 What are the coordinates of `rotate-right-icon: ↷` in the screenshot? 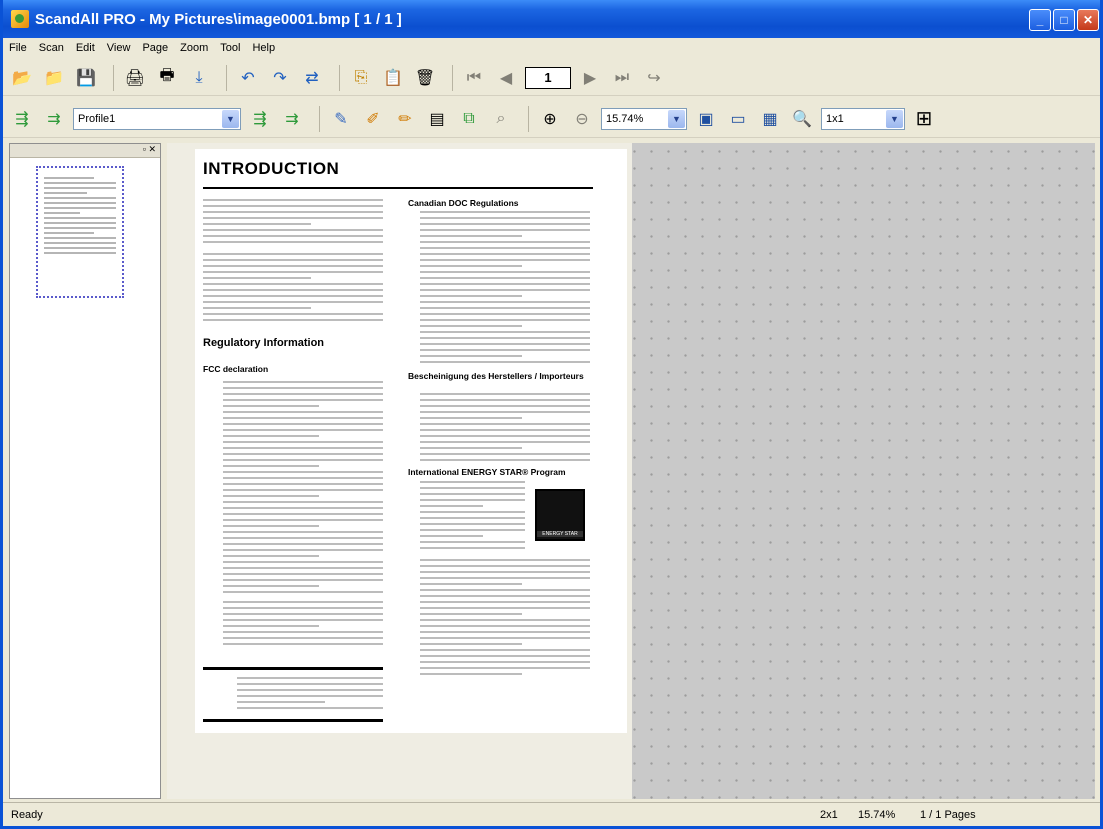 It's located at (280, 78).